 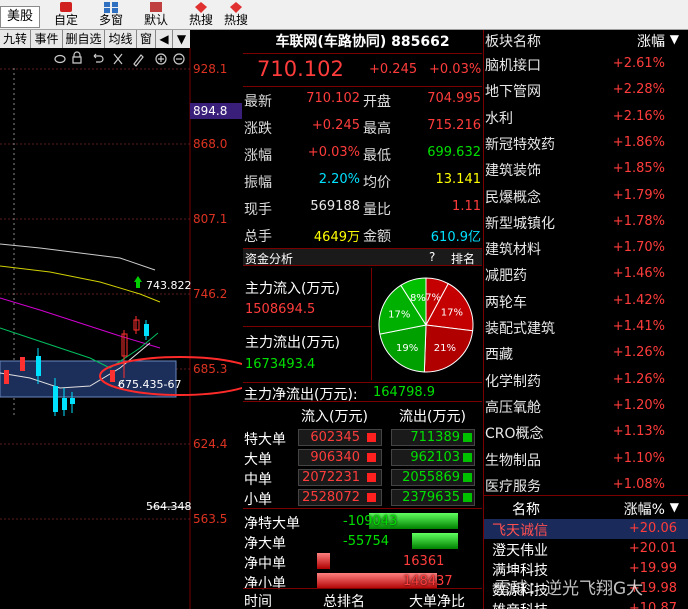 I want to click on current-price: 710.102, so click(x=300, y=69).